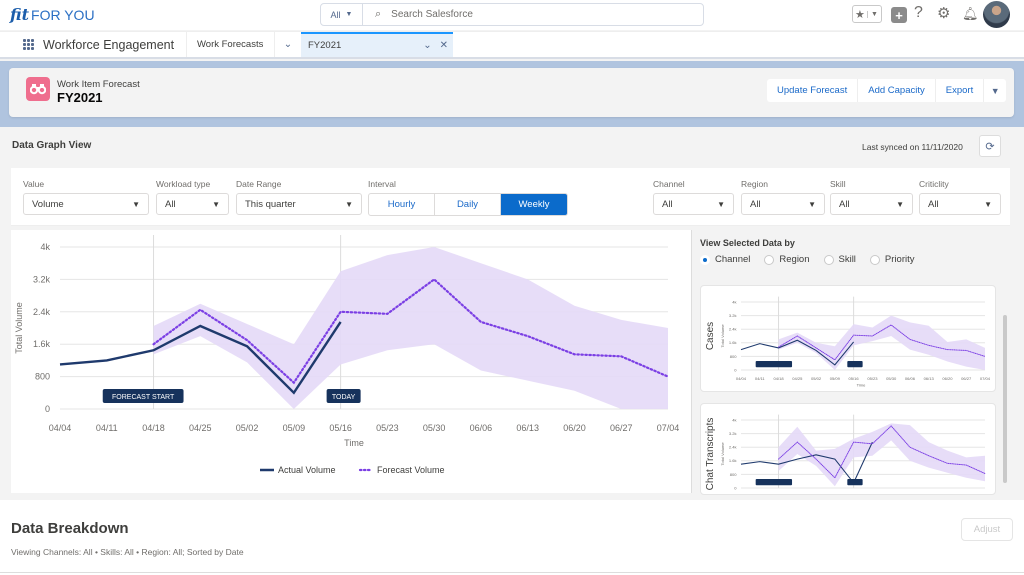 This screenshot has height=575, width=1024. What do you see at coordinates (871, 204) in the screenshot?
I see `skill-select: All ▼` at bounding box center [871, 204].